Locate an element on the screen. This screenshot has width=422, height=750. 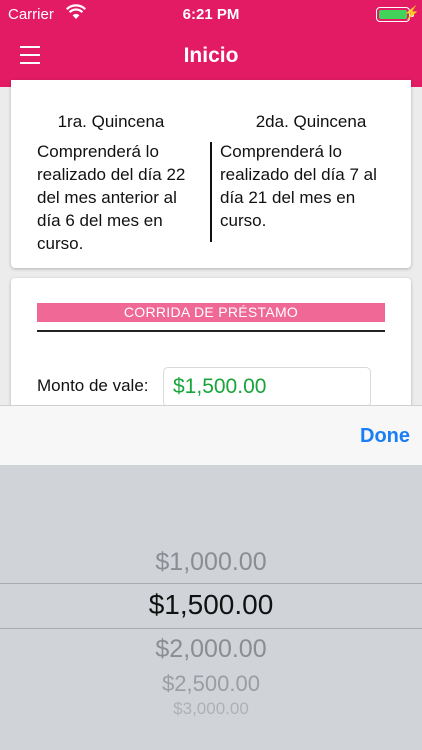
prestamo-banner: CORRIDA DE PRÉSTAMO is located at coordinates (211, 312).